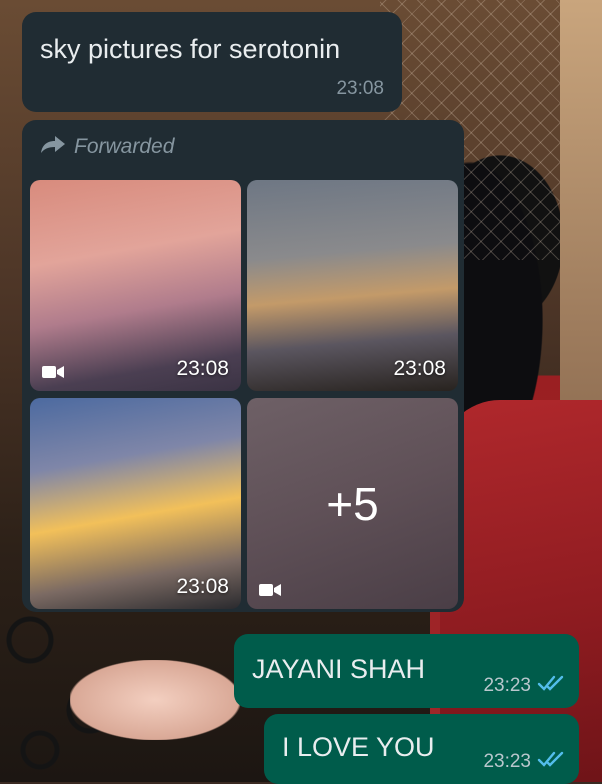  Describe the element at coordinates (190, 49) in the screenshot. I see `message-text: sky pictures for serotonin` at that location.